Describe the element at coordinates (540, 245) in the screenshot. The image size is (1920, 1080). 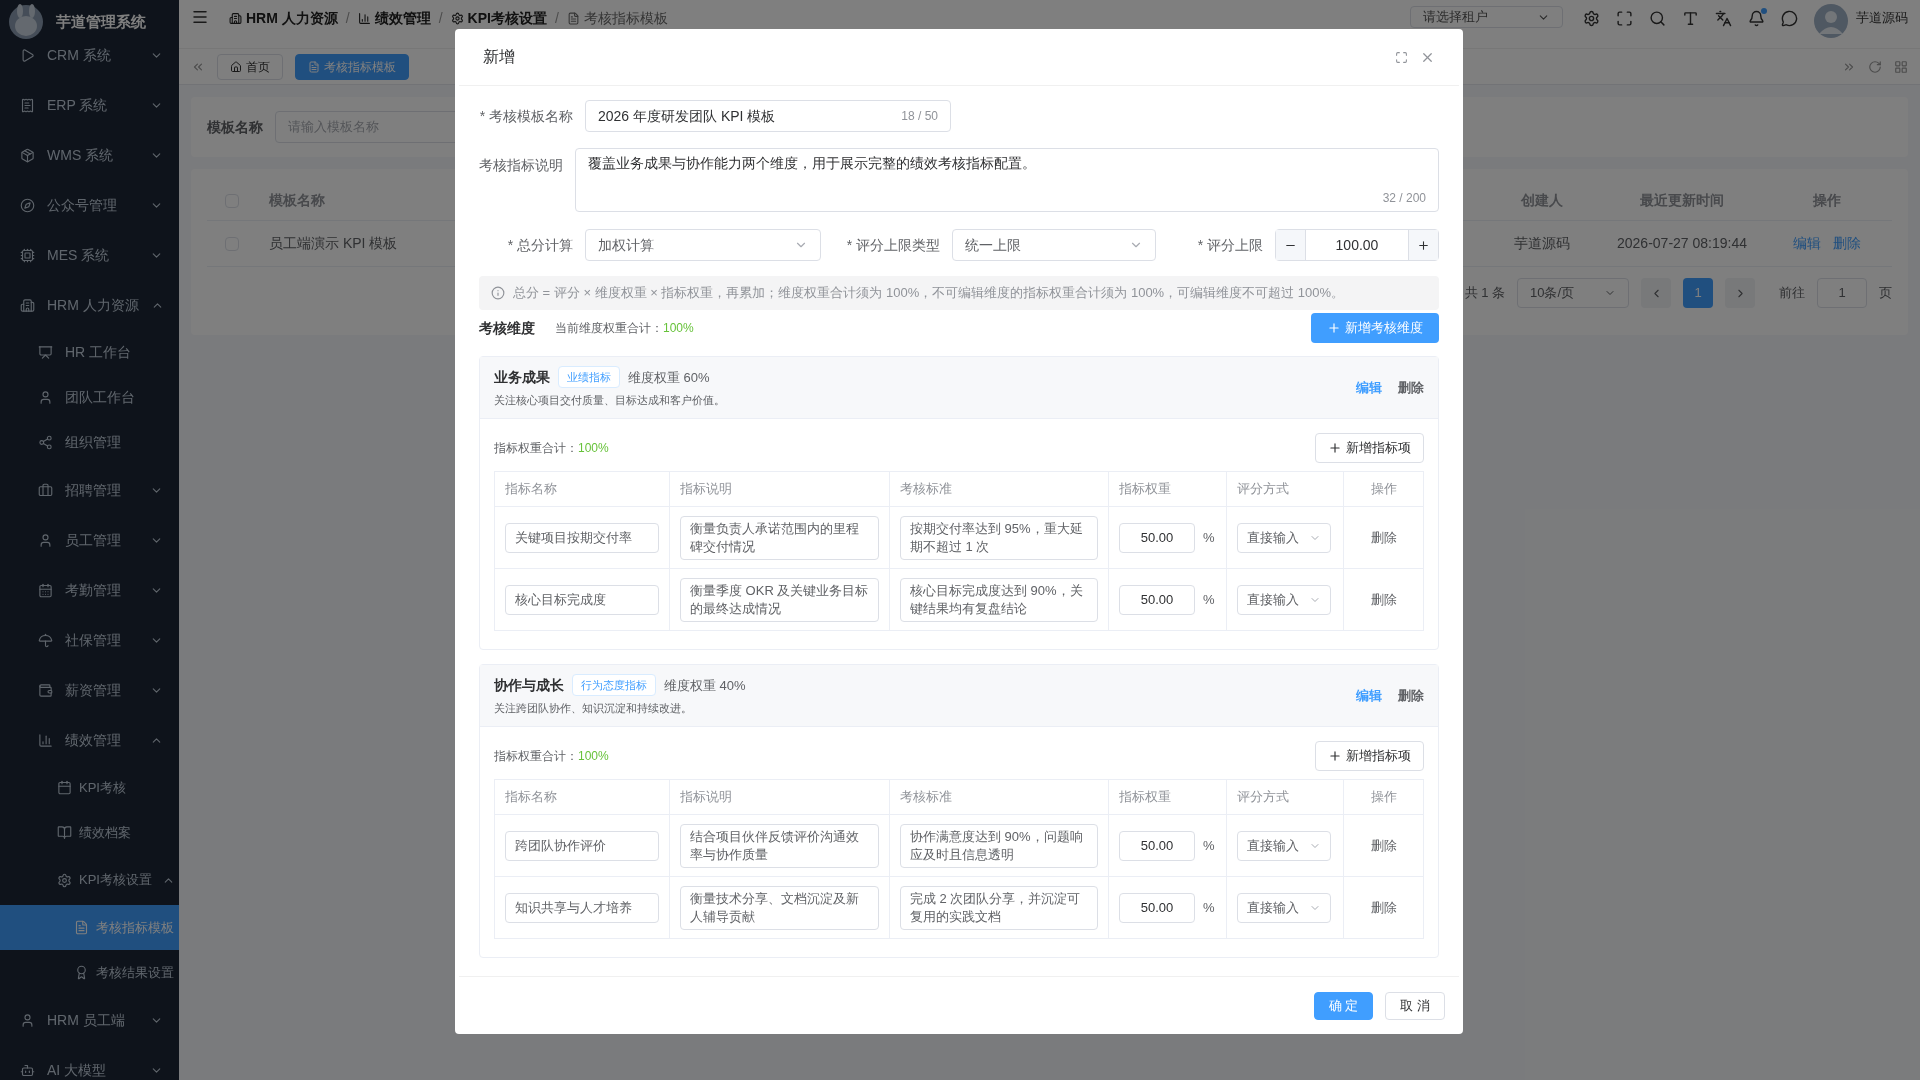
I see `form-label: * 总分计算` at that location.